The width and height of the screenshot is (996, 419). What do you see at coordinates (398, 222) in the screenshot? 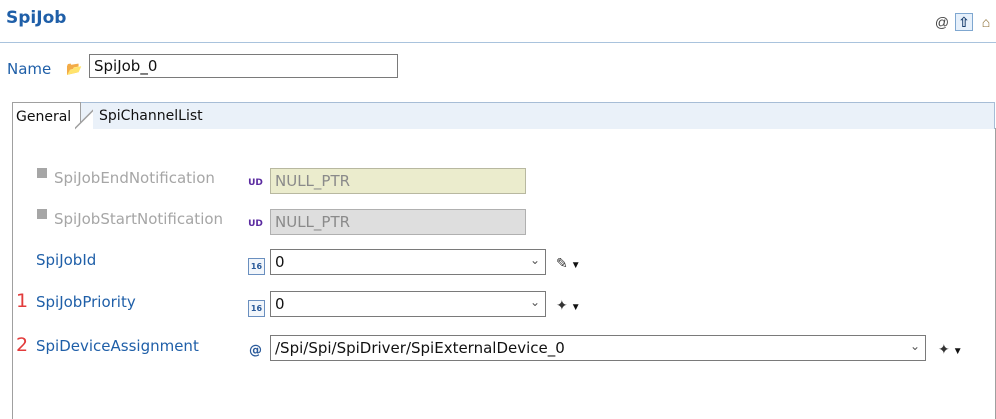
I see `start-notification-field: NULL_PTR` at bounding box center [398, 222].